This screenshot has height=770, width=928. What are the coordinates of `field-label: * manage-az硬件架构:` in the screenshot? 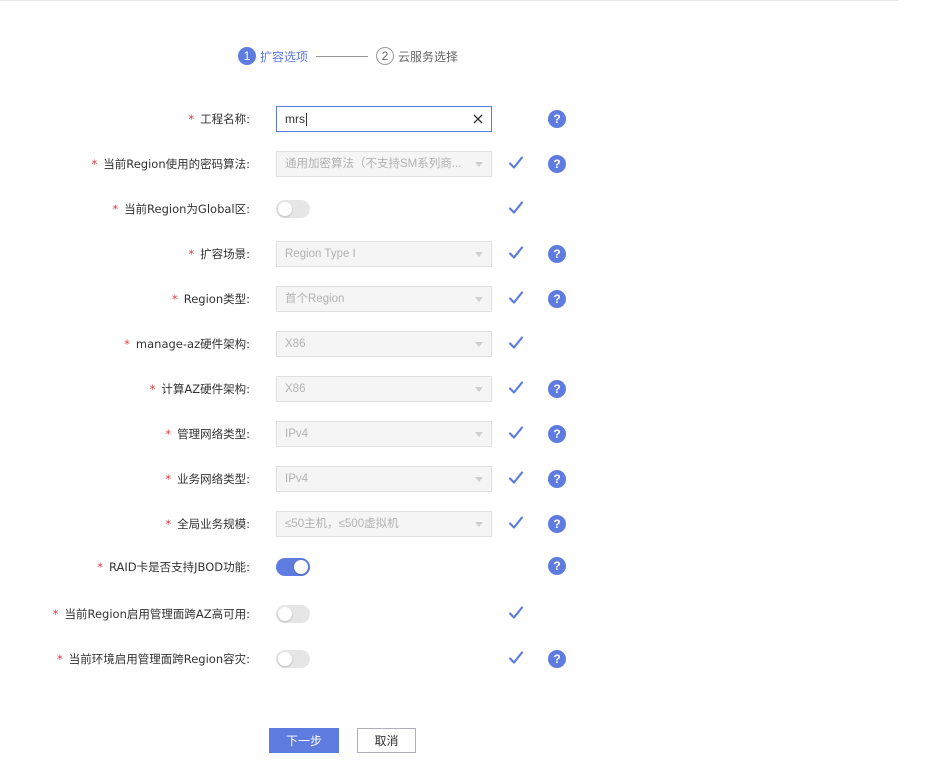 It's located at (187, 344).